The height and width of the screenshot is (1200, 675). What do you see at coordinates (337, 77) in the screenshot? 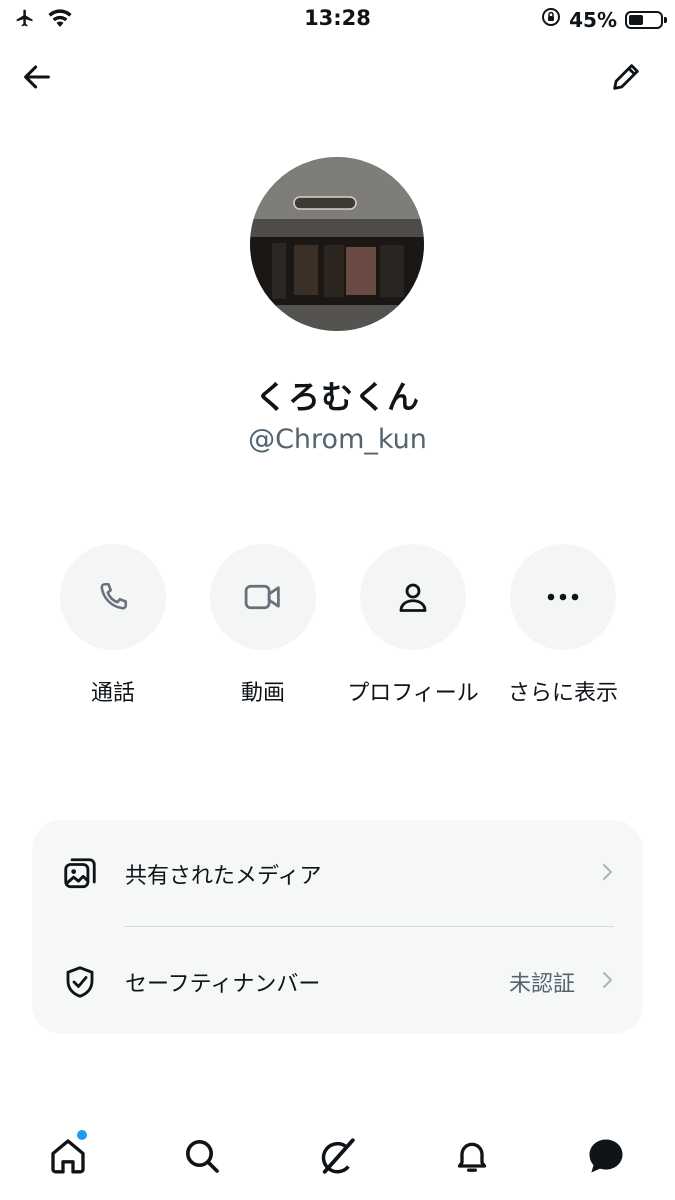
I see `top-navigation` at bounding box center [337, 77].